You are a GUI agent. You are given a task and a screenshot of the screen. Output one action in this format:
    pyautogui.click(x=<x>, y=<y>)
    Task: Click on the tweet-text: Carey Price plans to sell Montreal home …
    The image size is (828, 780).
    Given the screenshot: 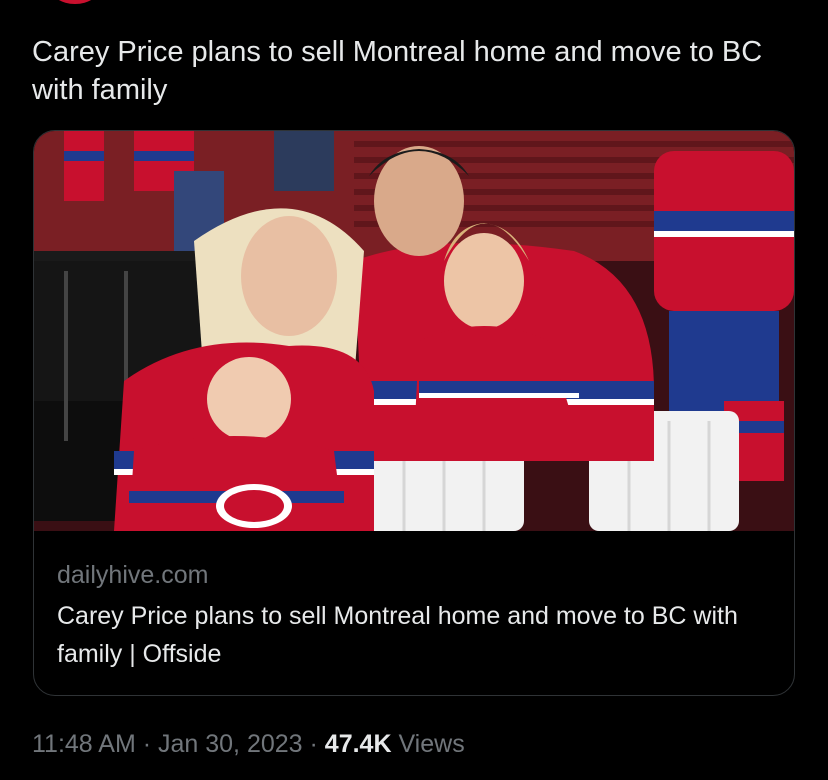 What is the action you would take?
    pyautogui.click(x=397, y=71)
    